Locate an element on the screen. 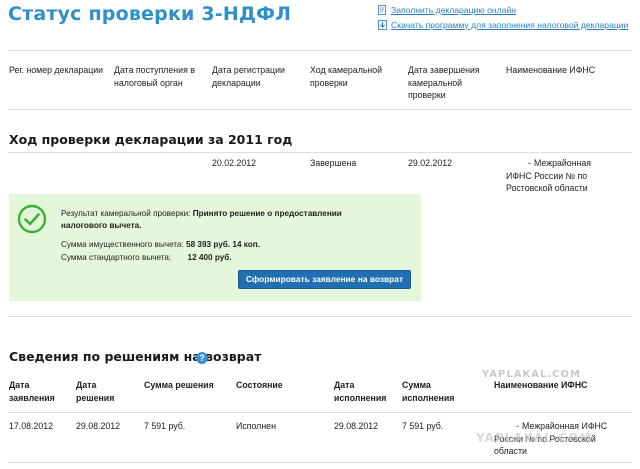 This screenshot has width=640, height=469. header-execution-amount: Сумма исполнения is located at coordinates (428, 391).